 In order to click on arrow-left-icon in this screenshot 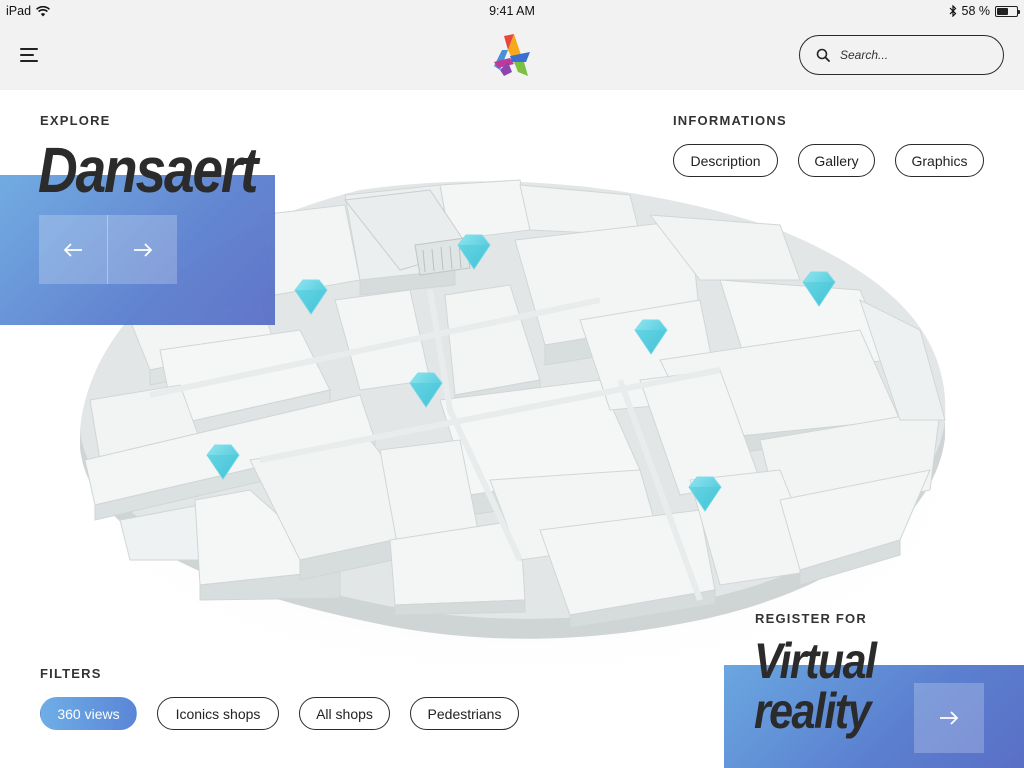, I will do `click(72, 249)`.